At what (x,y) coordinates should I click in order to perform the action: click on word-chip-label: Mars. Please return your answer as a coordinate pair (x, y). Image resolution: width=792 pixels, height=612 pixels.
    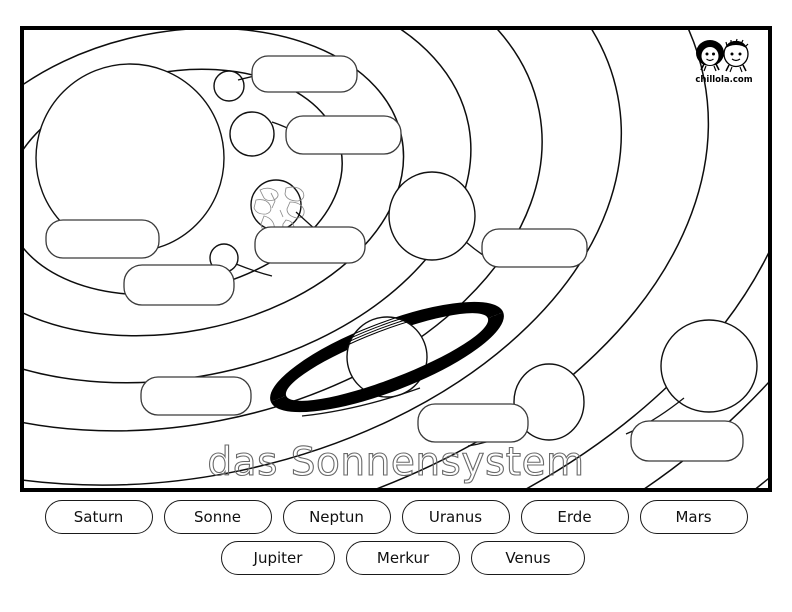
    Looking at the image, I should click on (693, 517).